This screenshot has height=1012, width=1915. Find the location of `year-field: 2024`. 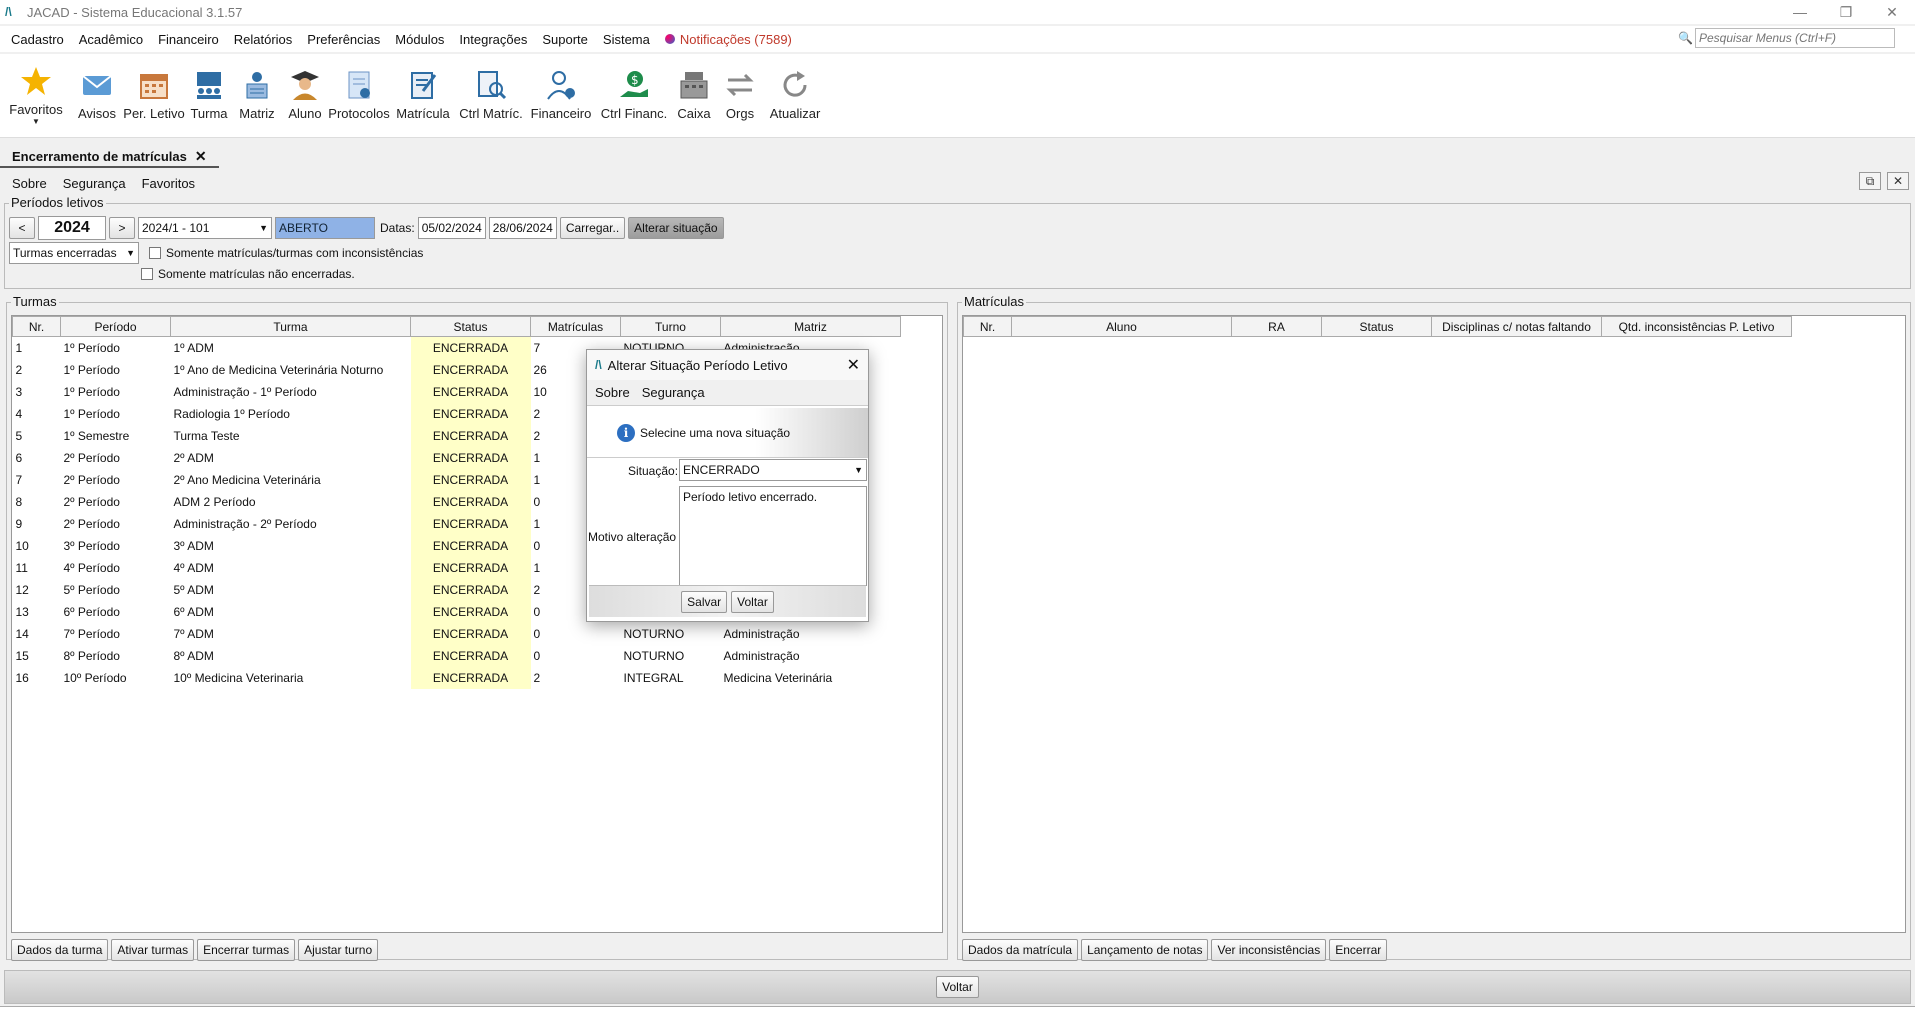

year-field: 2024 is located at coordinates (72, 228).